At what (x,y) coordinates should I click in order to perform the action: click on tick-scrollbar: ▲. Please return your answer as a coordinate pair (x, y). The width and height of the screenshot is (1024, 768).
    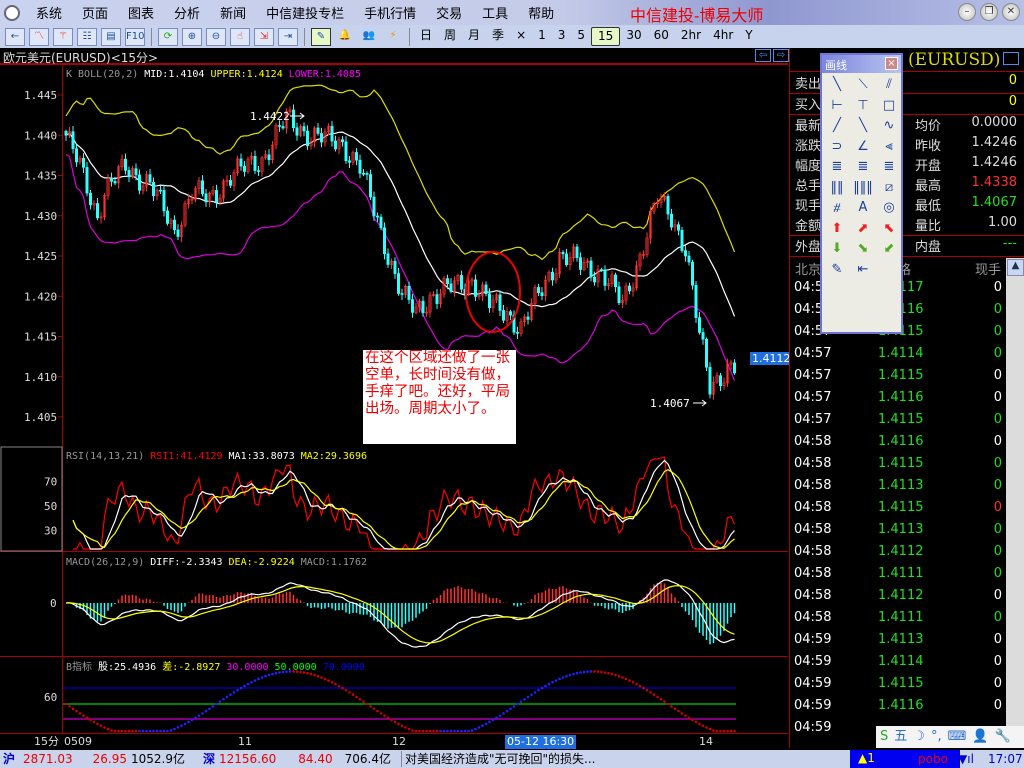
    Looking at the image, I should click on (1015, 493).